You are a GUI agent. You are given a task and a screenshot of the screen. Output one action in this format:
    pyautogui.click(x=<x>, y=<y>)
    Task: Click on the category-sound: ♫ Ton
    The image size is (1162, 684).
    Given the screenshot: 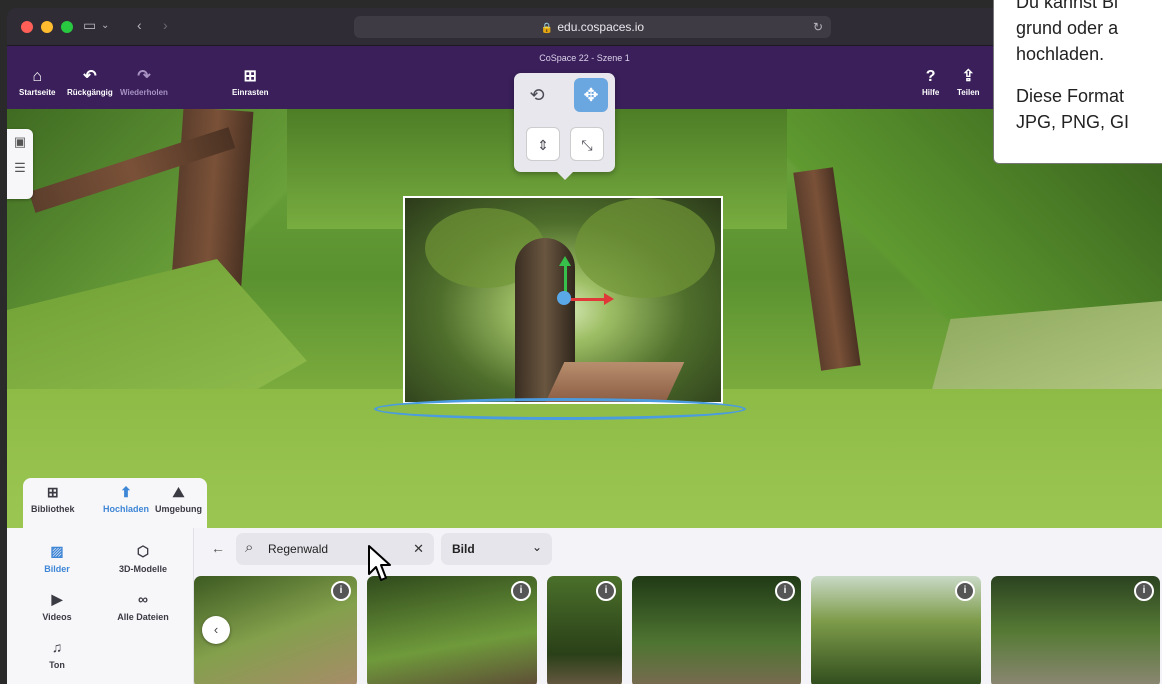 What is the action you would take?
    pyautogui.click(x=57, y=654)
    